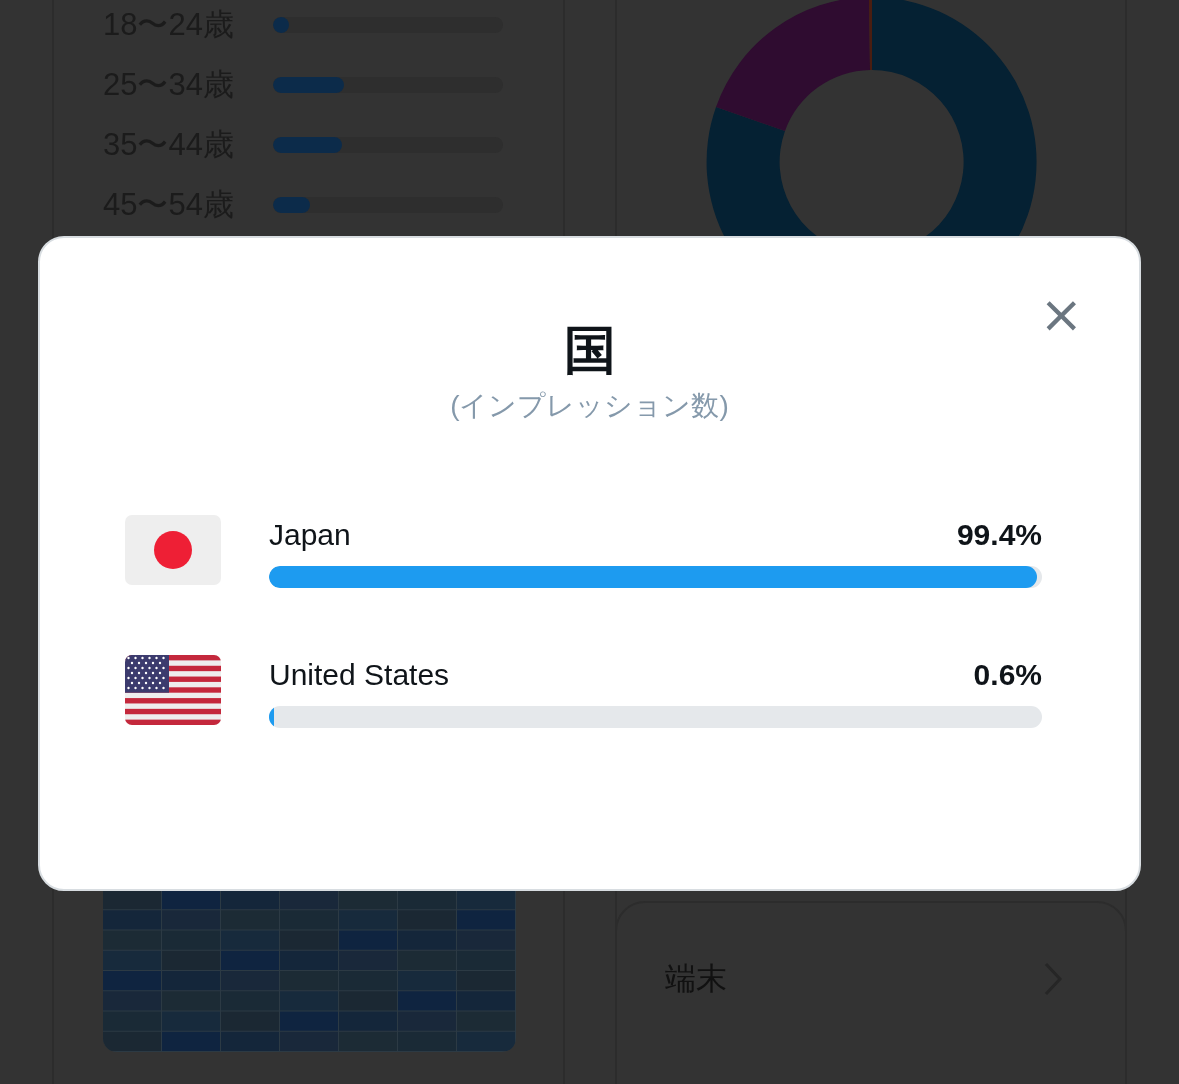  Describe the element at coordinates (999, 535) in the screenshot. I see `country-percent: 99.4%` at that location.